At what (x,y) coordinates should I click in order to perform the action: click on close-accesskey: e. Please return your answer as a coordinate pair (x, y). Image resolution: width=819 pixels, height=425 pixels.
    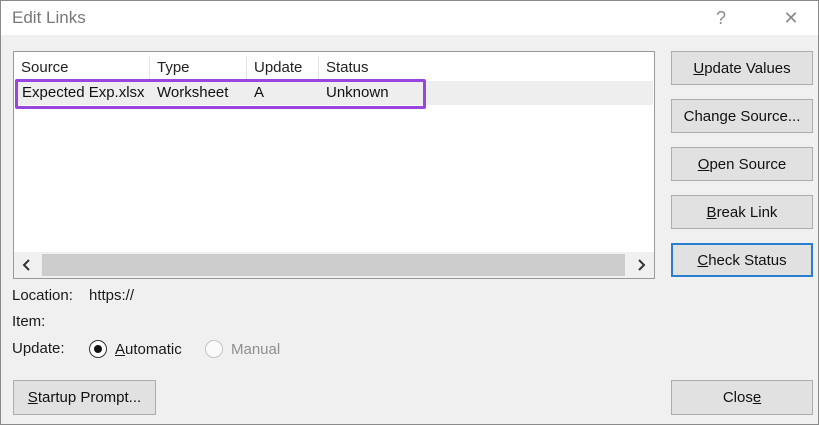
    Looking at the image, I should click on (757, 397).